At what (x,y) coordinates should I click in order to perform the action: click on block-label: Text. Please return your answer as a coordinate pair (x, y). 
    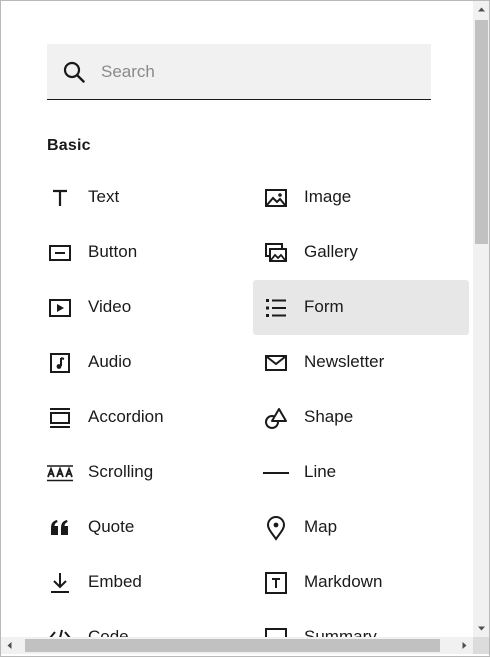
    Looking at the image, I should click on (104, 196).